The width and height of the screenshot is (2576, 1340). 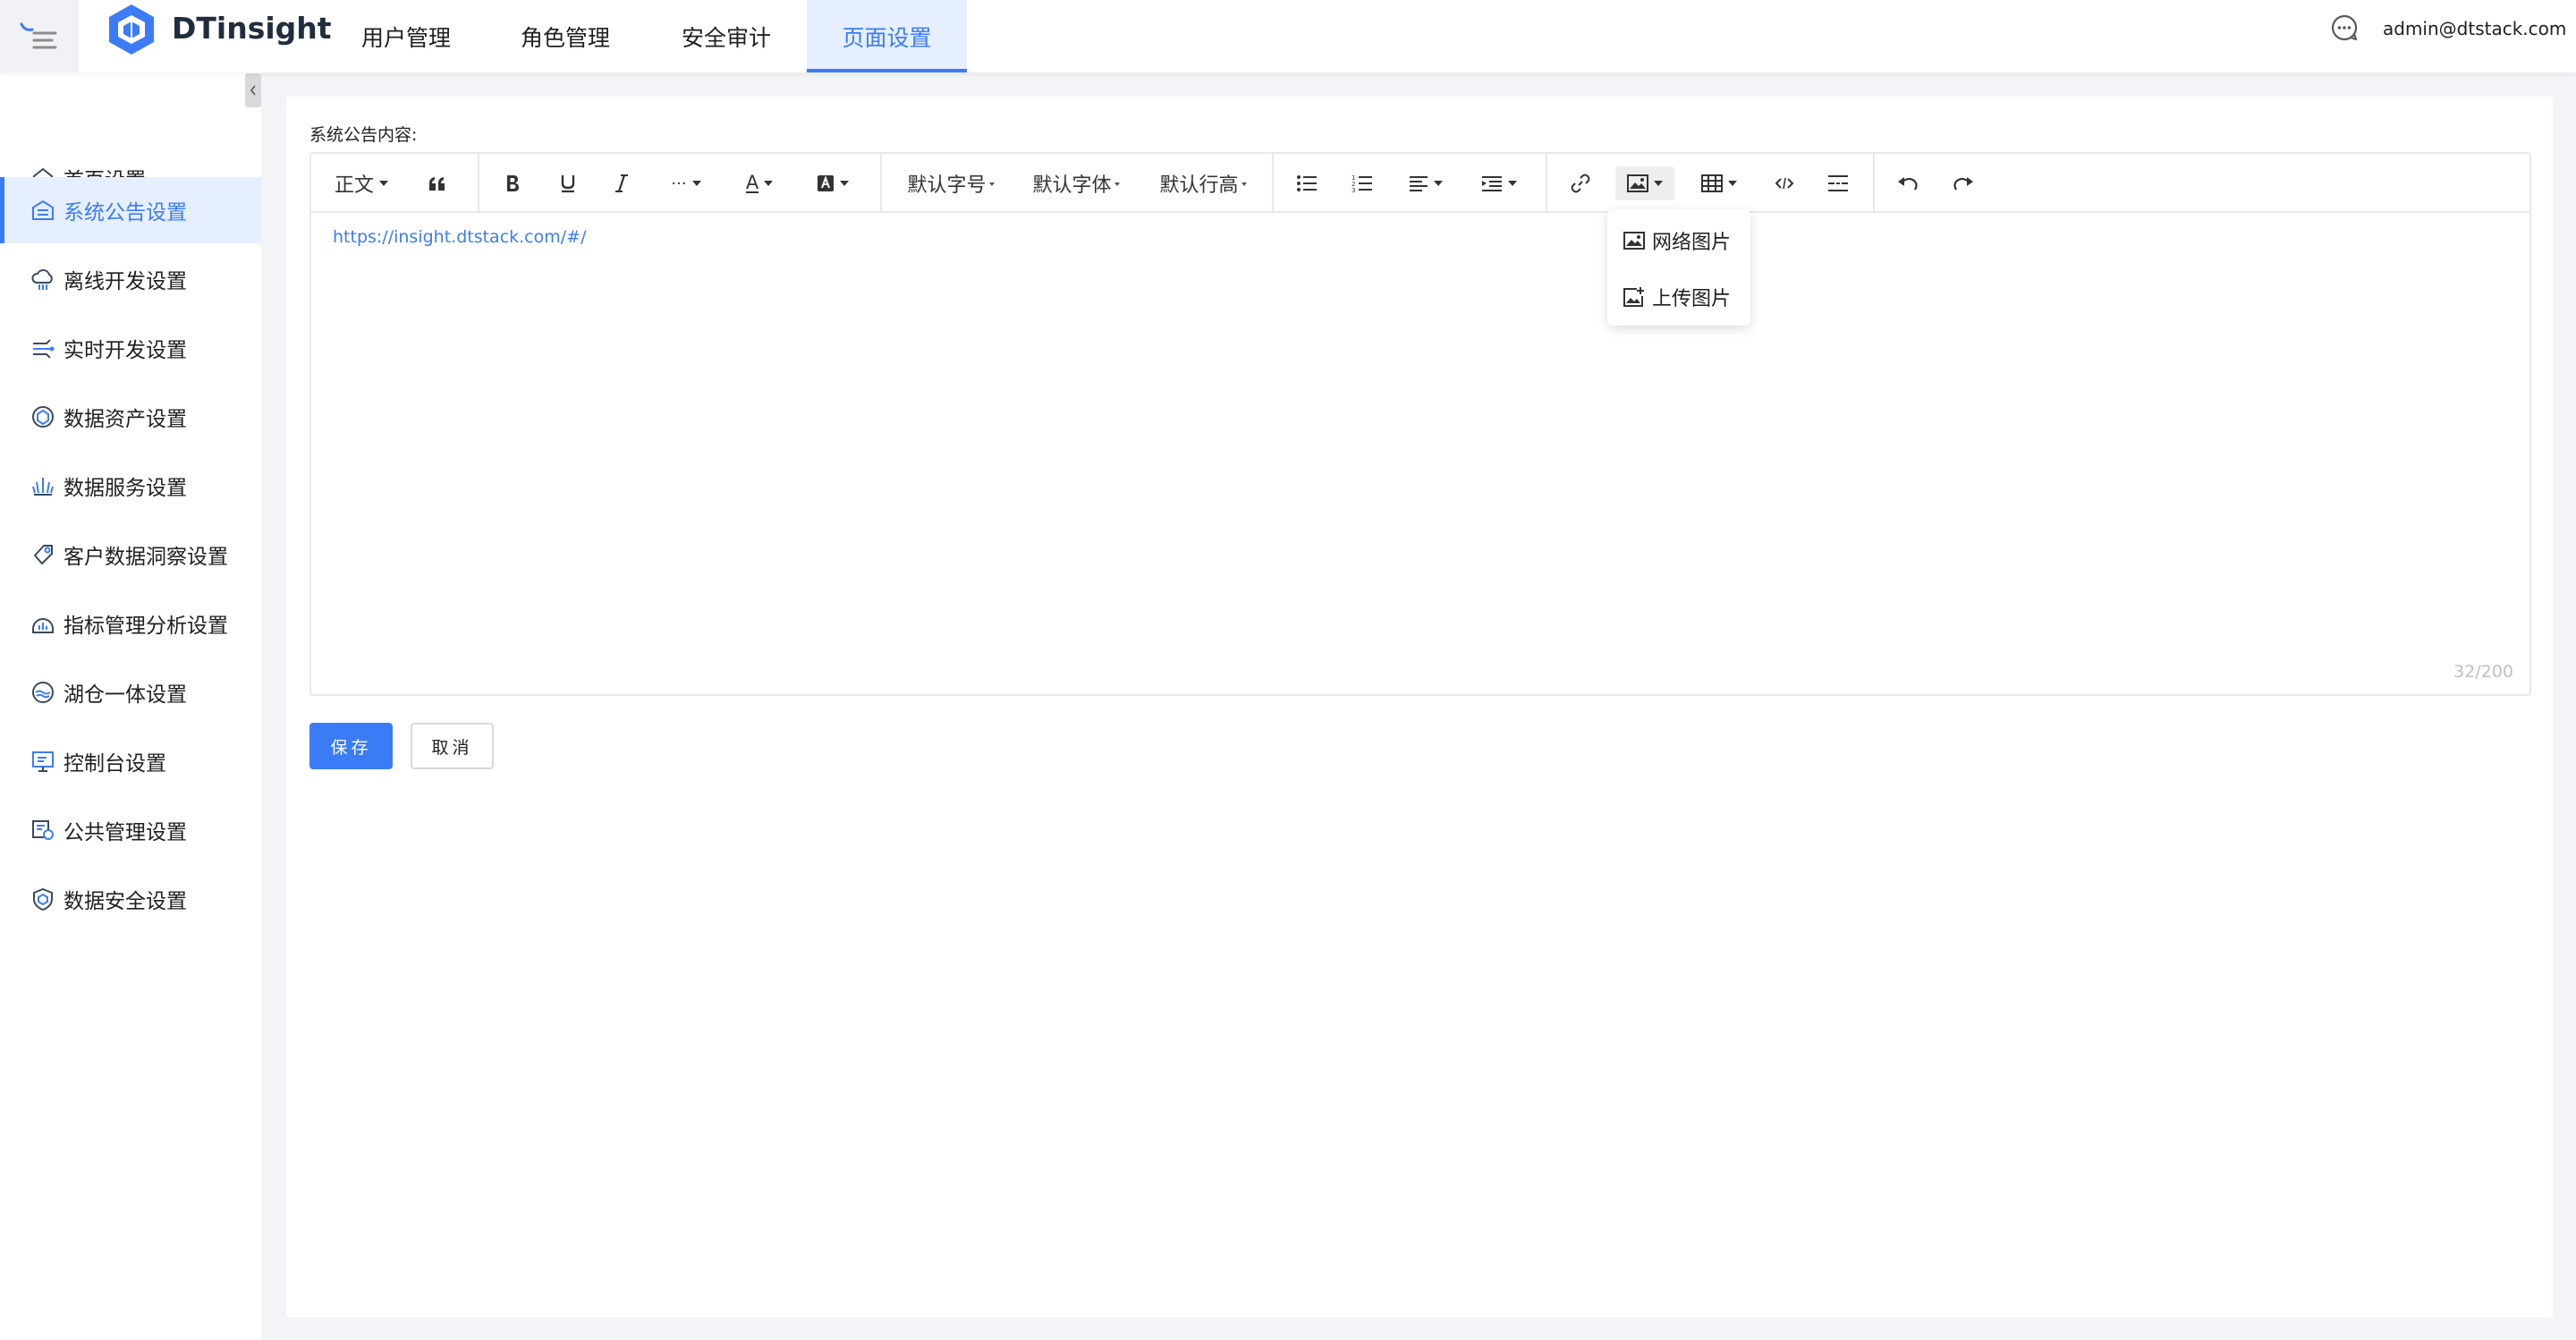 What do you see at coordinates (43, 487) in the screenshot?
I see `data-service-icon` at bounding box center [43, 487].